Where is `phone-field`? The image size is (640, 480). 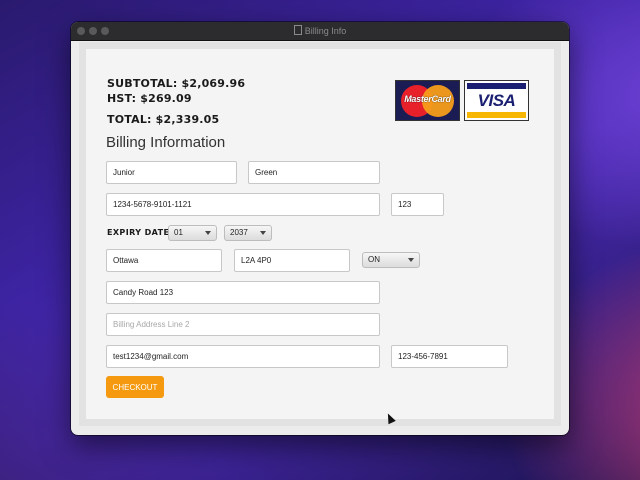 phone-field is located at coordinates (449, 356).